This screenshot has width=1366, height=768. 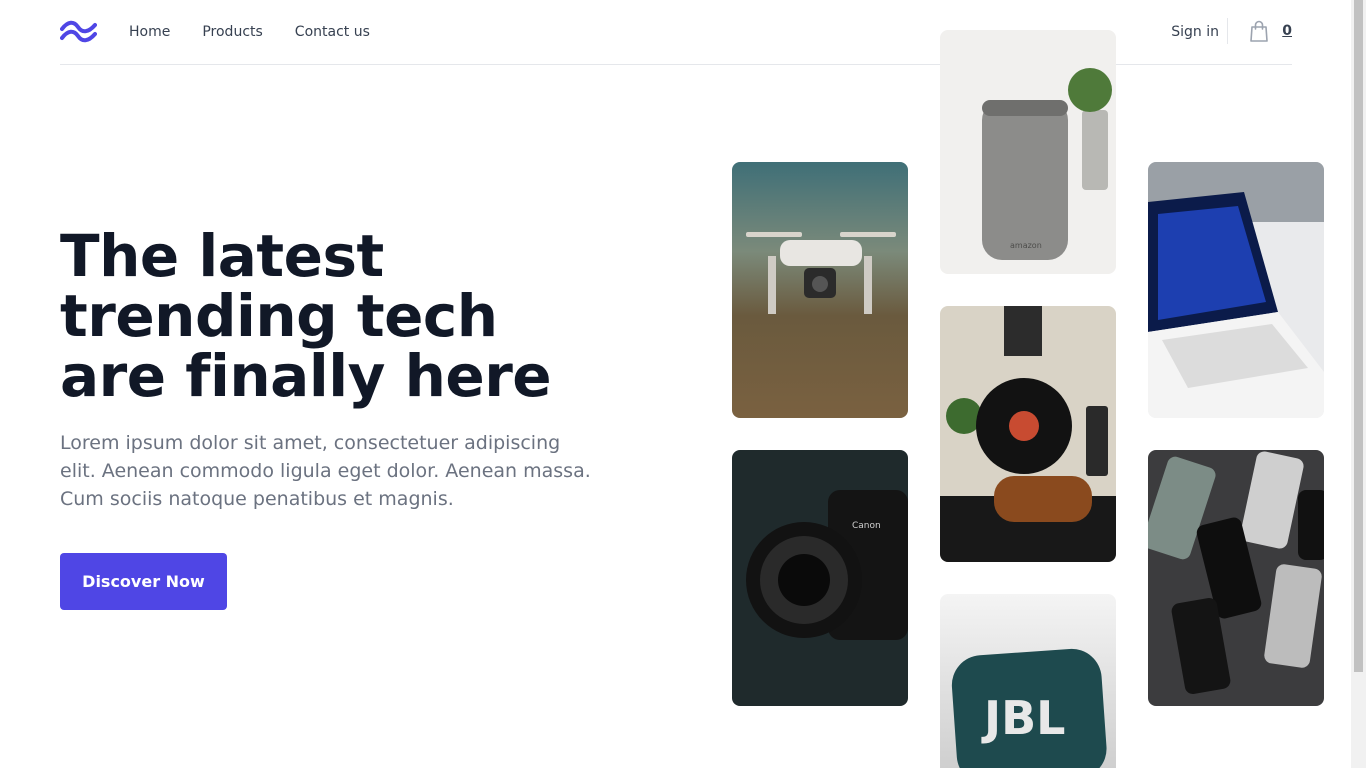 I want to click on nav-products-link: Products, so click(x=232, y=32).